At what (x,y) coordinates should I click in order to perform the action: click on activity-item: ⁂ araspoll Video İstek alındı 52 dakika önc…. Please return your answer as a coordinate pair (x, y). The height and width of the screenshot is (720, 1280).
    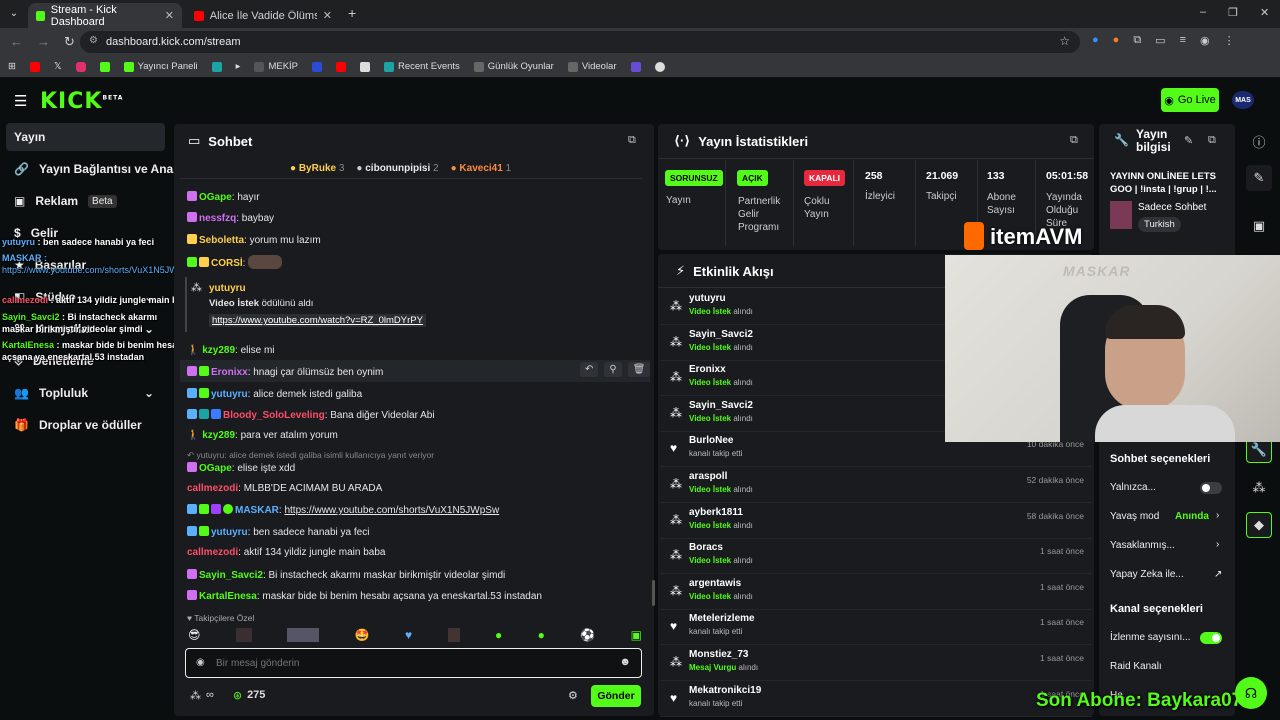
    Looking at the image, I should click on (876, 485).